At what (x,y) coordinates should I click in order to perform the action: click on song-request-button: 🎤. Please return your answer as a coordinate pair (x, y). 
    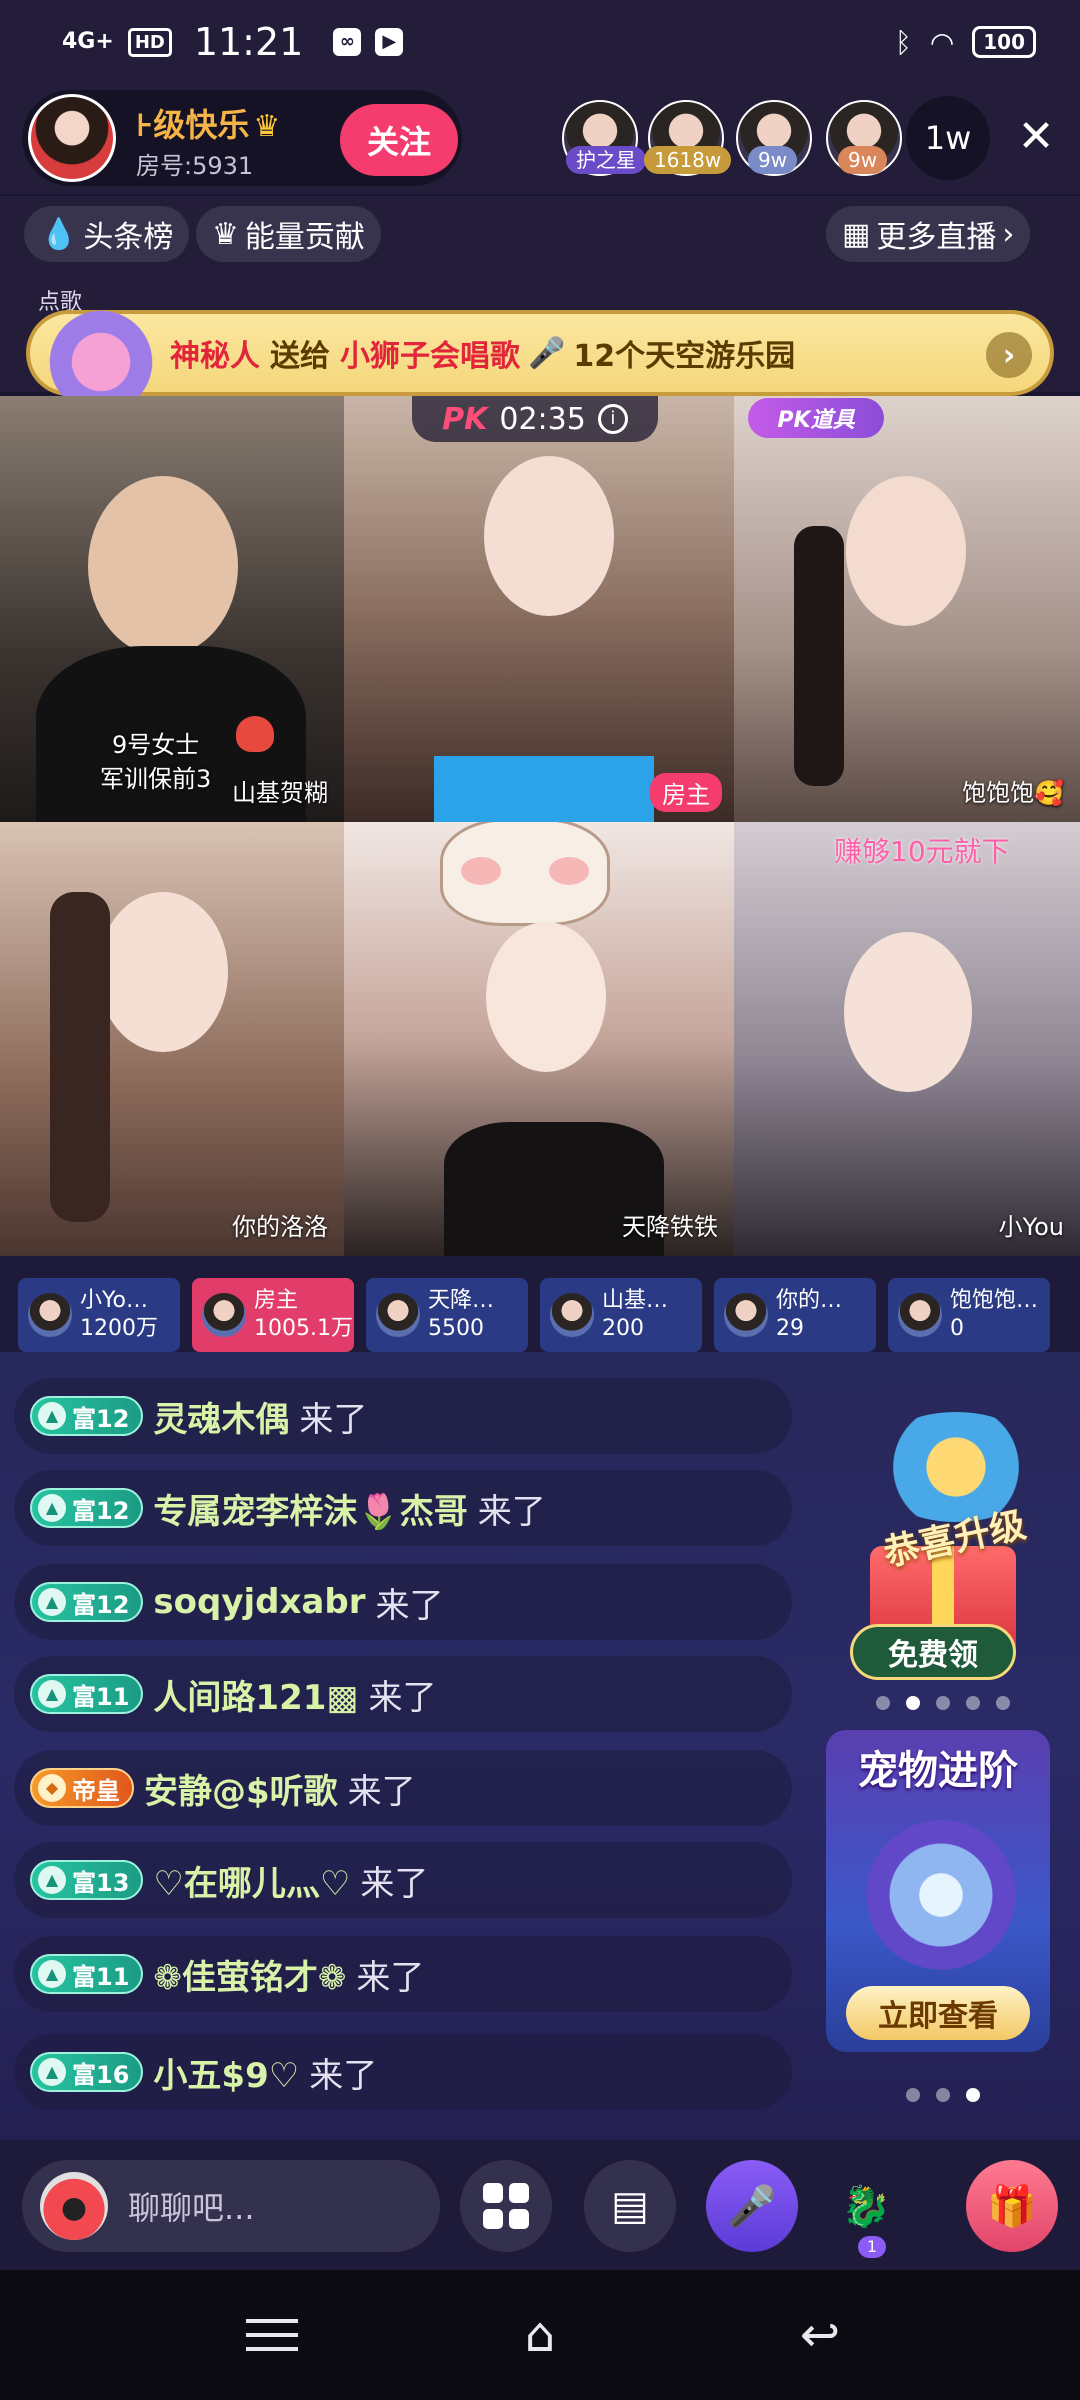
    Looking at the image, I should click on (752, 2206).